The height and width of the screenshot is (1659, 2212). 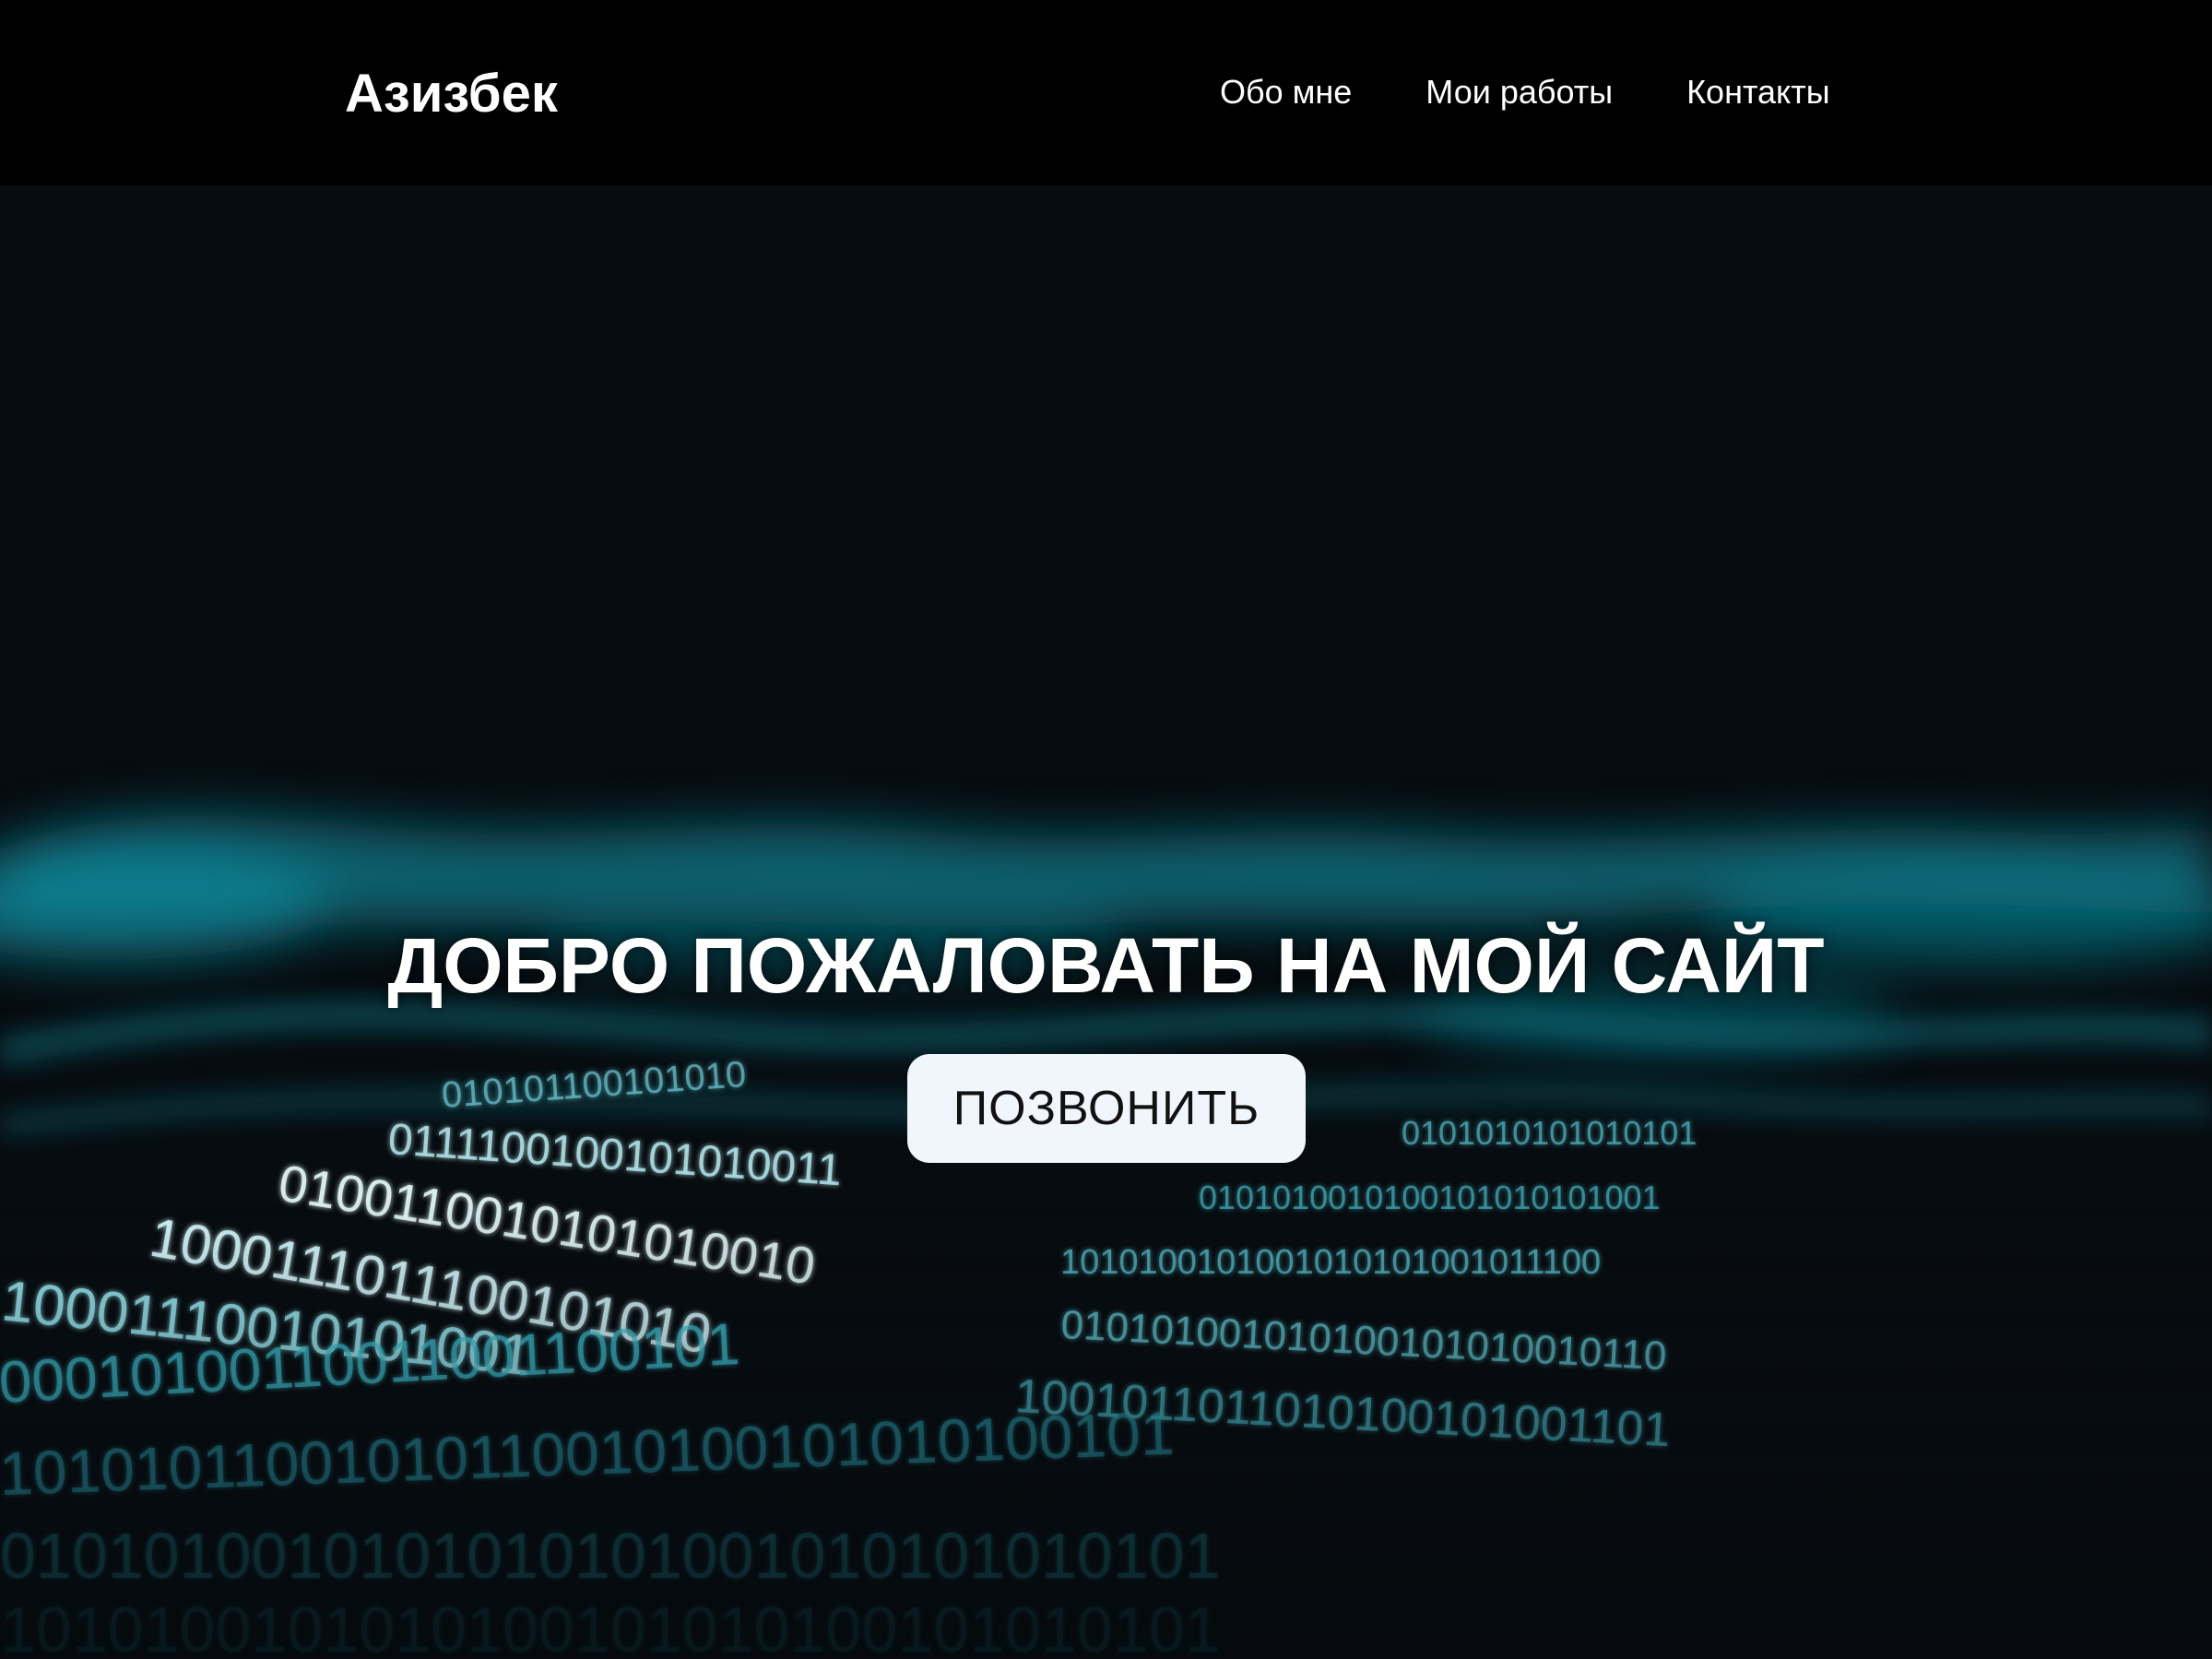 I want to click on nav-item-works: Мои работы, so click(x=1519, y=93).